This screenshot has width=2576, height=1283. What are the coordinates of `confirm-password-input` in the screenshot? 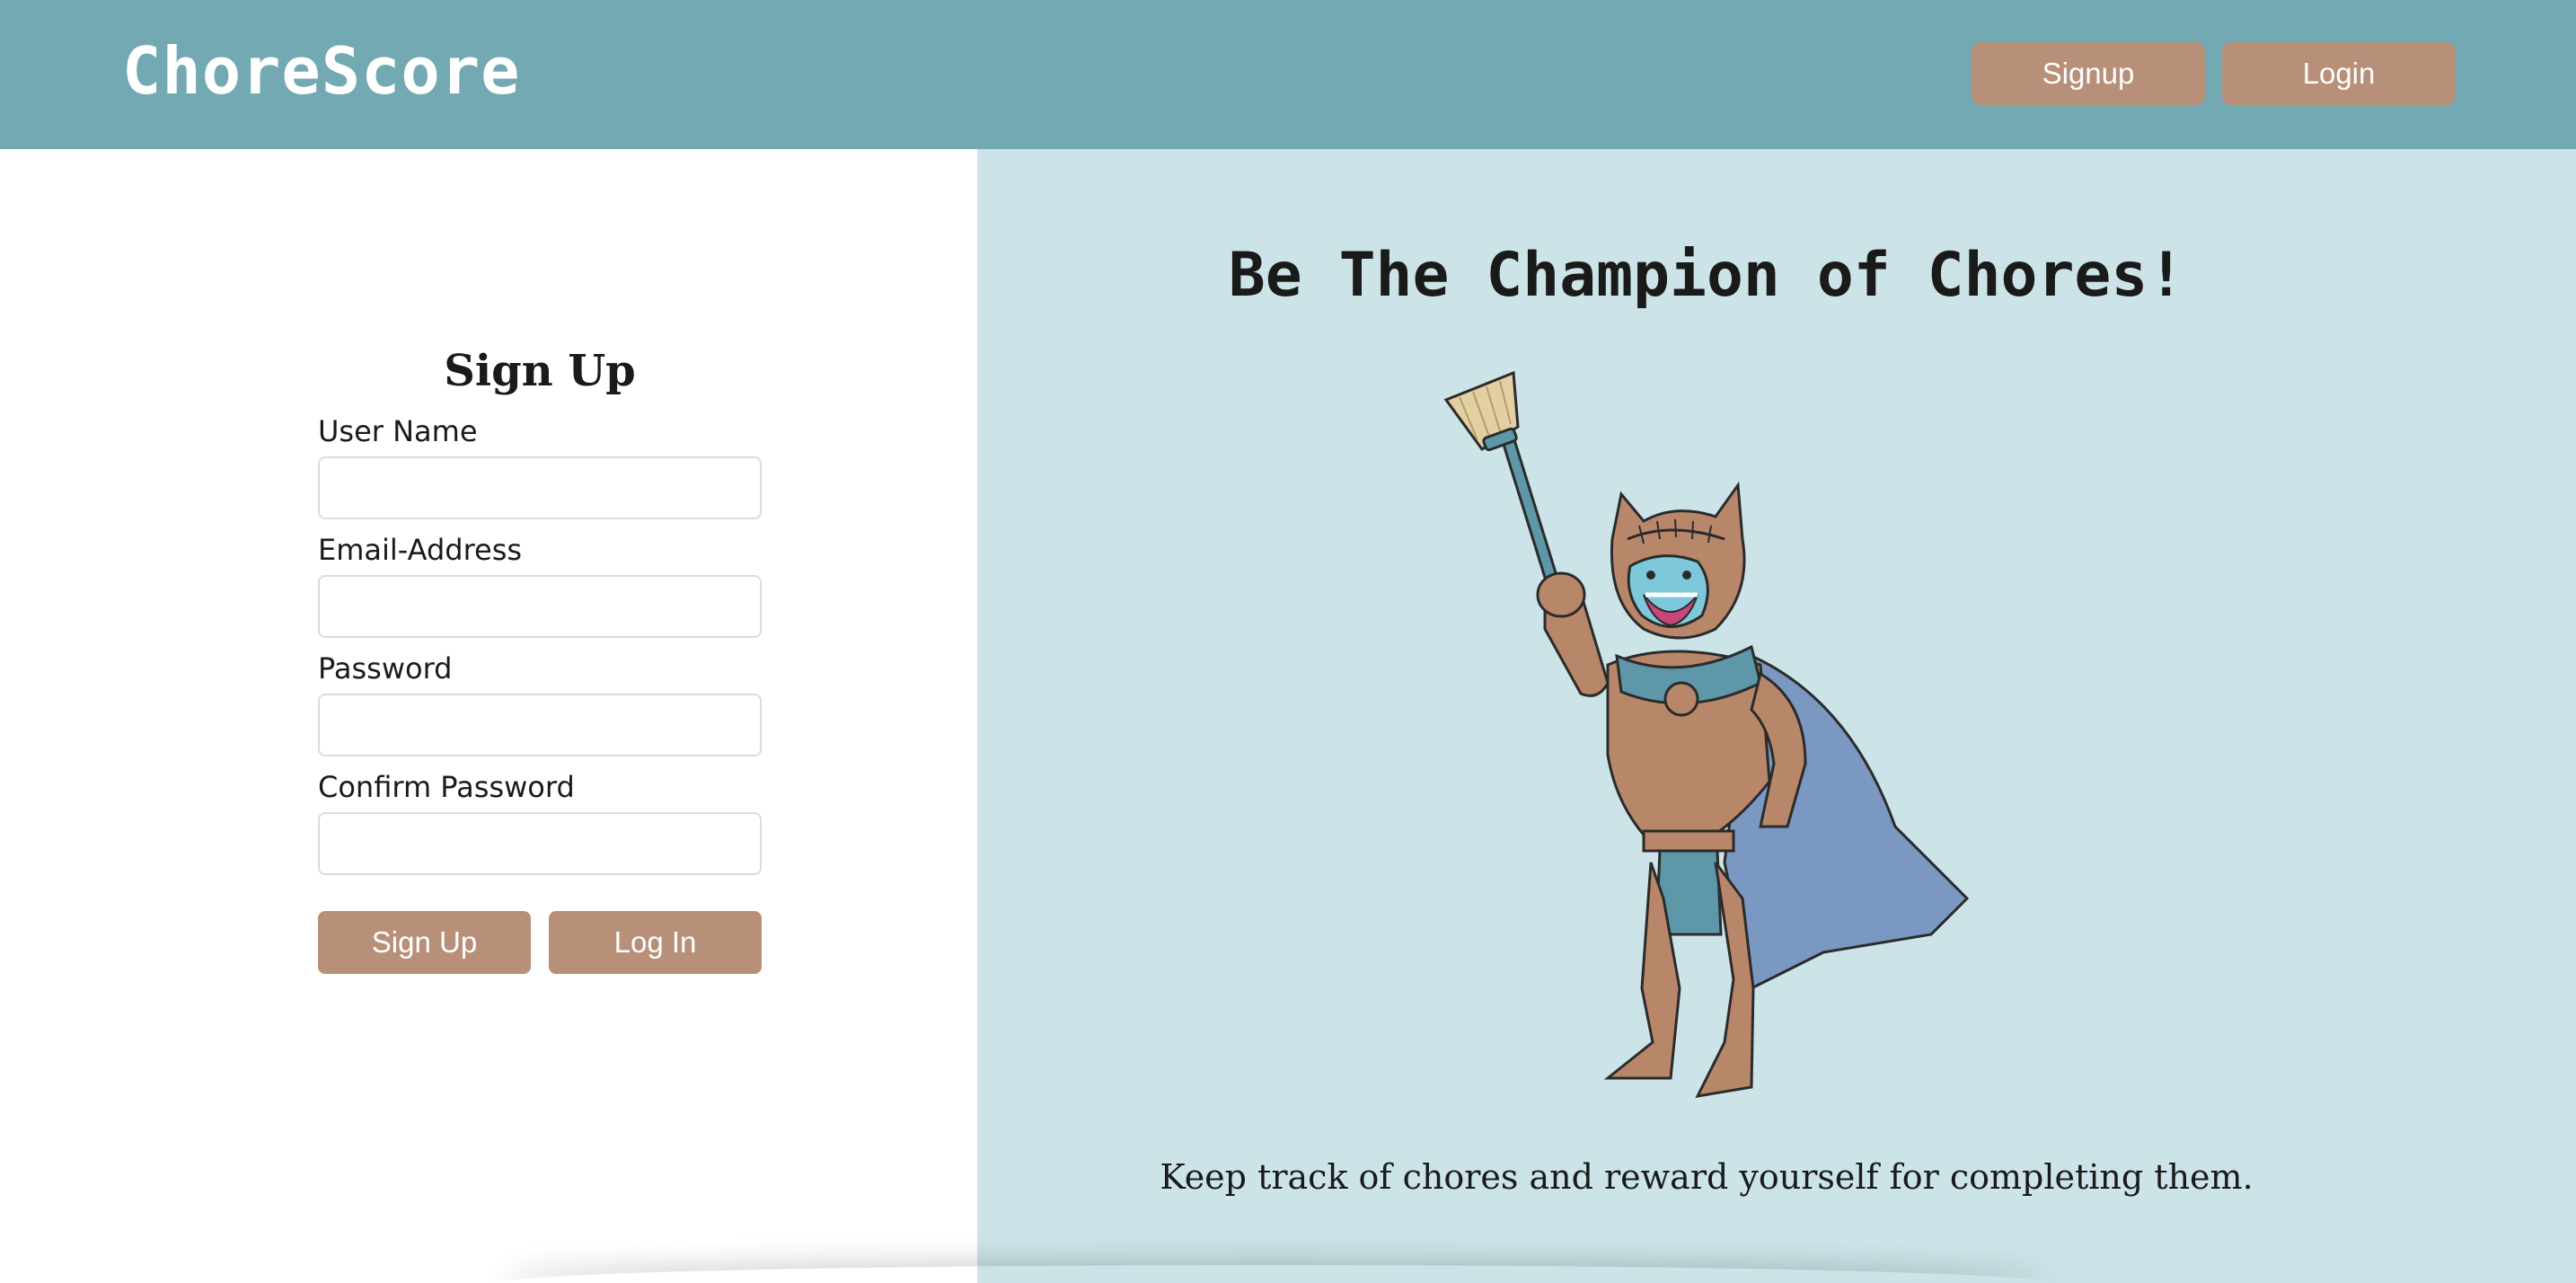 It's located at (540, 844).